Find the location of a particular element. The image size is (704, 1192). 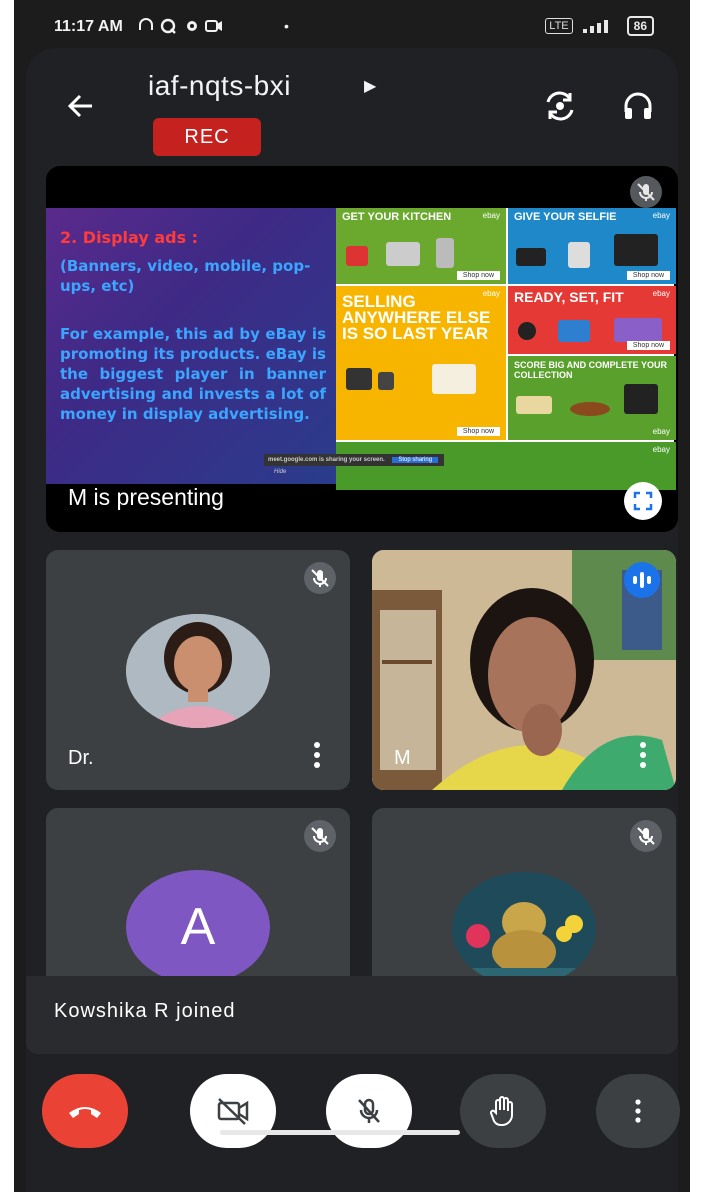

ad-ready-text: READY, SET, FIT is located at coordinates (569, 297).